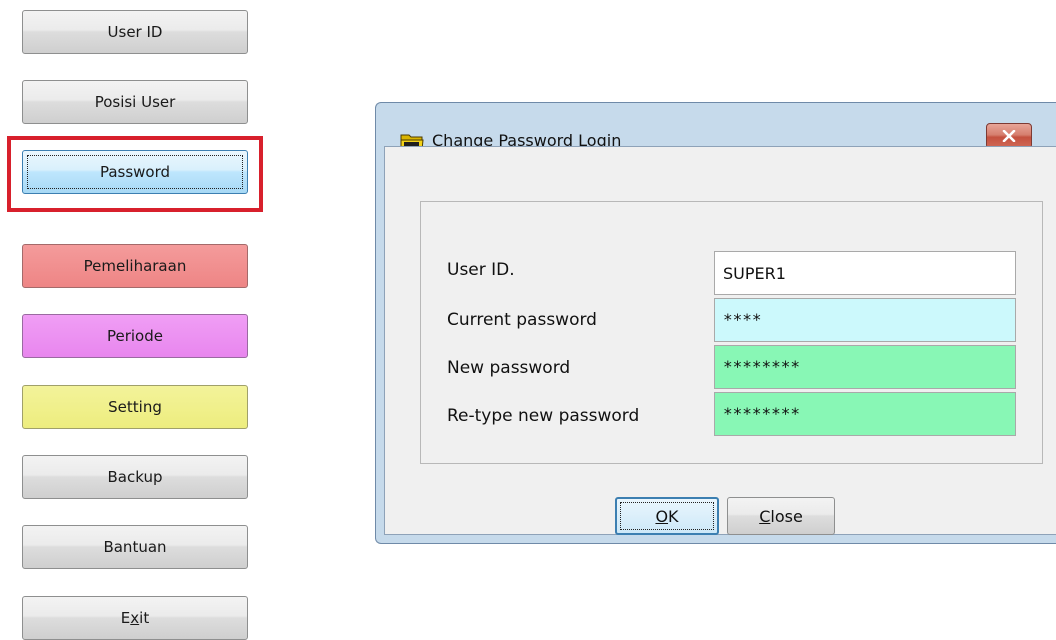 This screenshot has width=1056, height=640. I want to click on current-password-field: ****, so click(865, 320).